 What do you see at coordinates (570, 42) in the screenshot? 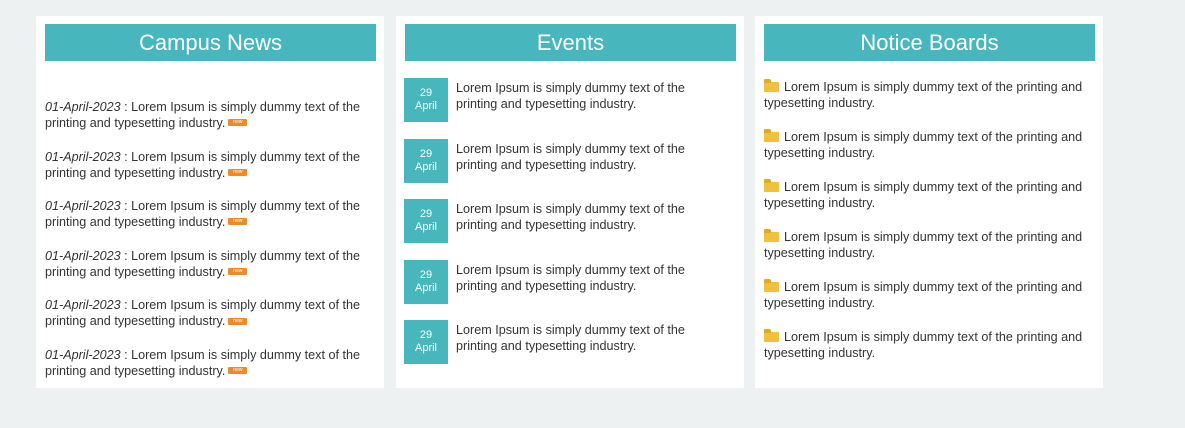
I see `events-title: Events` at bounding box center [570, 42].